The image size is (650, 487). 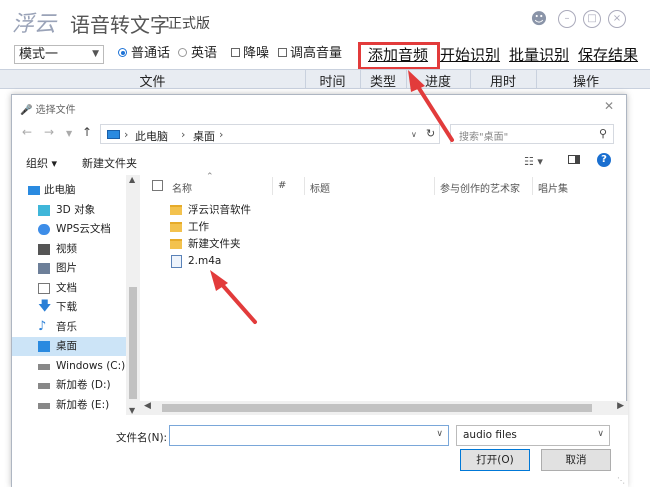 I want to click on scroll-up-icon: ▲, so click(x=132, y=179).